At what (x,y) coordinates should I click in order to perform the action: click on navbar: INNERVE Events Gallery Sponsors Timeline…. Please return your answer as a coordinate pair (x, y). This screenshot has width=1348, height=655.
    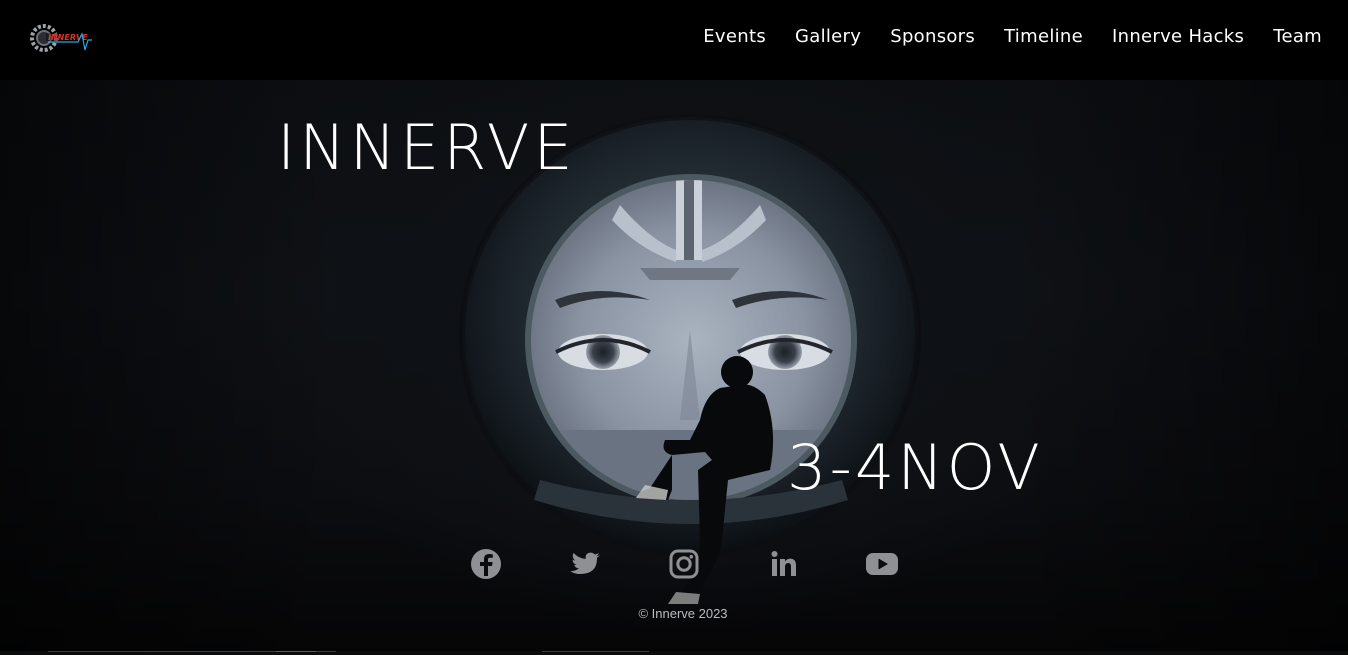
    Looking at the image, I should click on (674, 40).